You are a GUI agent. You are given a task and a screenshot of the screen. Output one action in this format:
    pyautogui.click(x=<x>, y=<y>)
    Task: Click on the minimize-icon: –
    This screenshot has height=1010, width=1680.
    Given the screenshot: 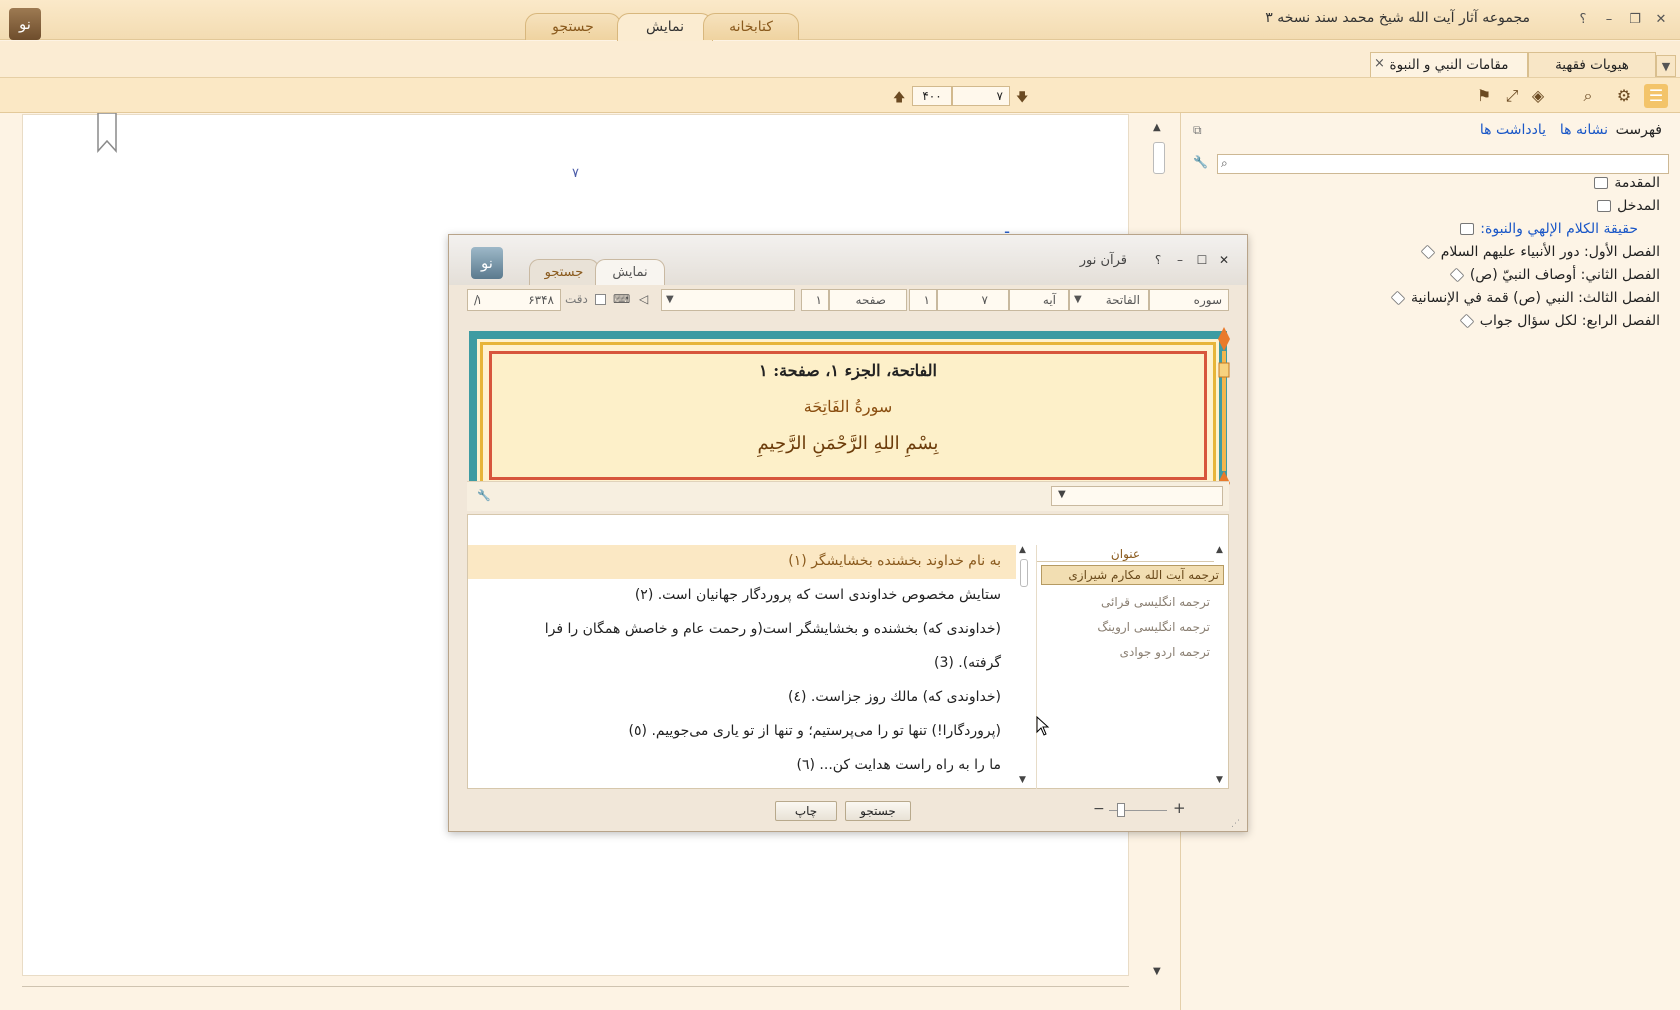 What is the action you would take?
    pyautogui.click(x=1609, y=20)
    